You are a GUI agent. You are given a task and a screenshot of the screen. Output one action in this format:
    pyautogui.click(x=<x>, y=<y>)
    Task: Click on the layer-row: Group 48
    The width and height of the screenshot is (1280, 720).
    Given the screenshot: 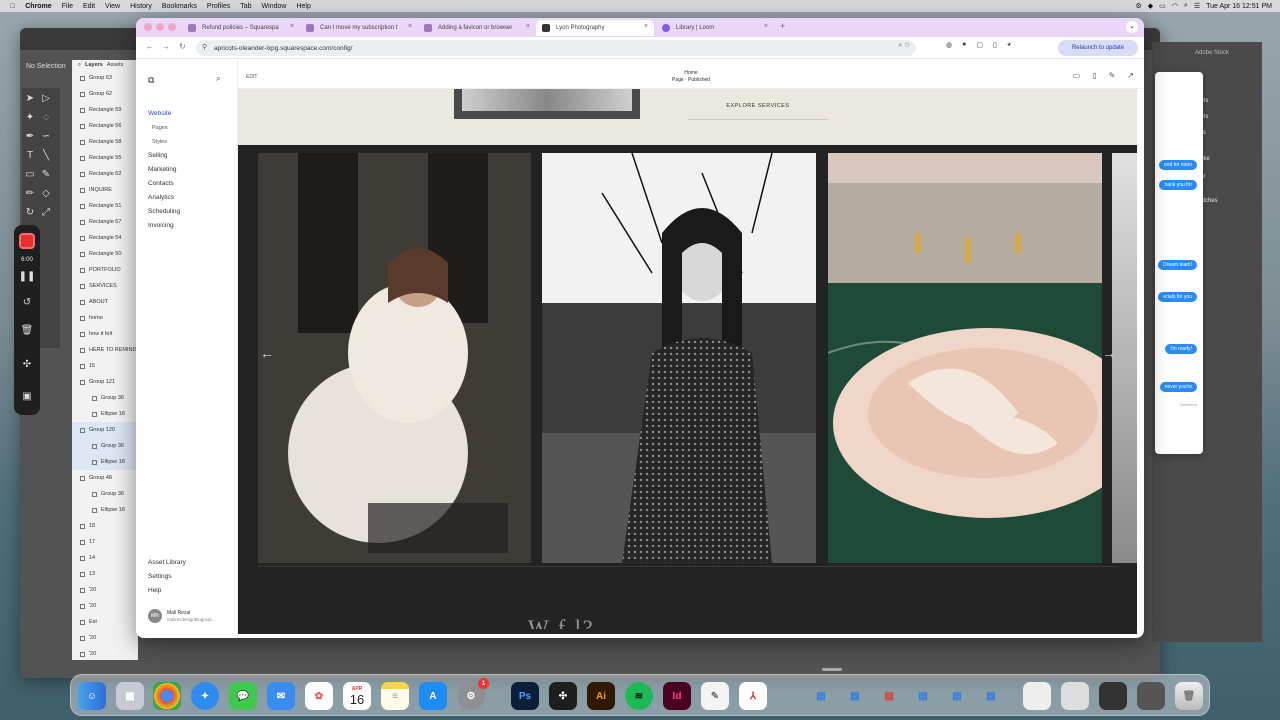 What is the action you would take?
    pyautogui.click(x=105, y=478)
    